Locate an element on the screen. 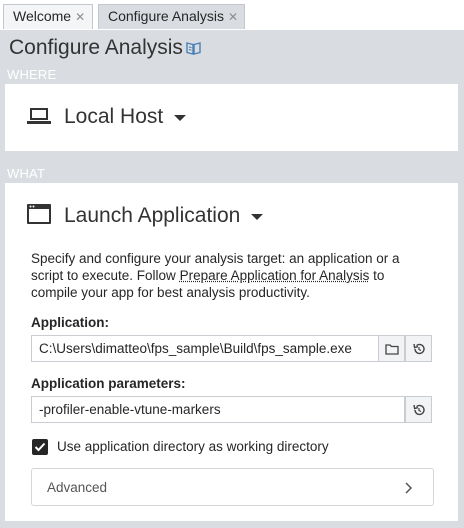  host-selector-label: Local Host is located at coordinates (113, 117).